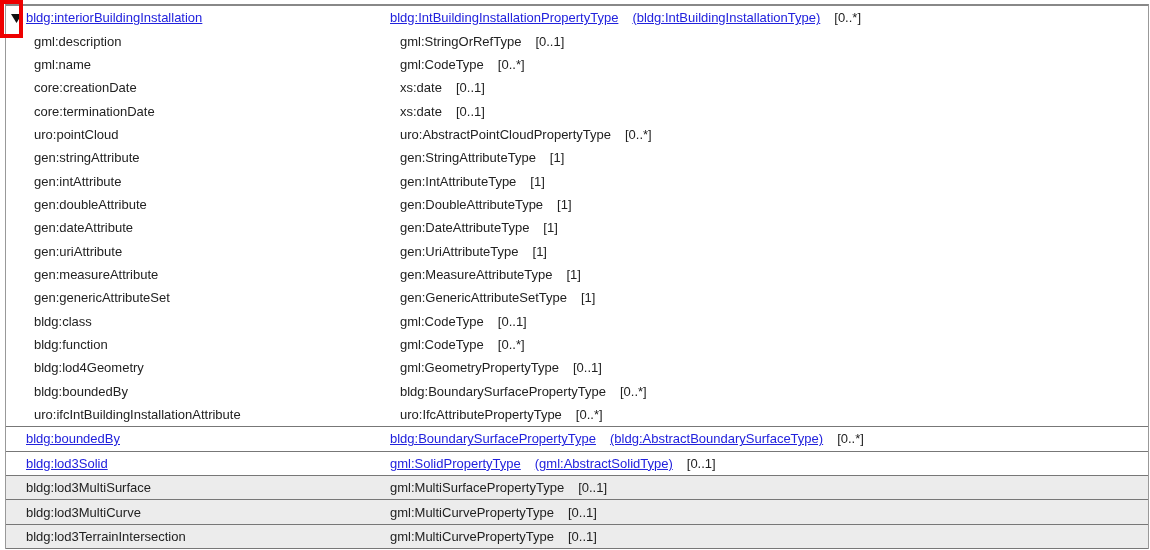 Image resolution: width=1150 pixels, height=550 pixels. What do you see at coordinates (63, 64) in the screenshot?
I see `child-element-name: gml:name` at bounding box center [63, 64].